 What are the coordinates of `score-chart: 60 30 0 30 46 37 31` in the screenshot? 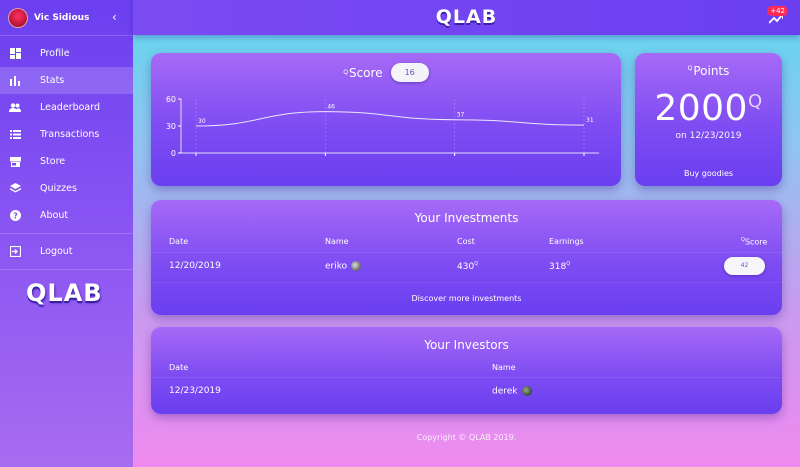 It's located at (382, 126).